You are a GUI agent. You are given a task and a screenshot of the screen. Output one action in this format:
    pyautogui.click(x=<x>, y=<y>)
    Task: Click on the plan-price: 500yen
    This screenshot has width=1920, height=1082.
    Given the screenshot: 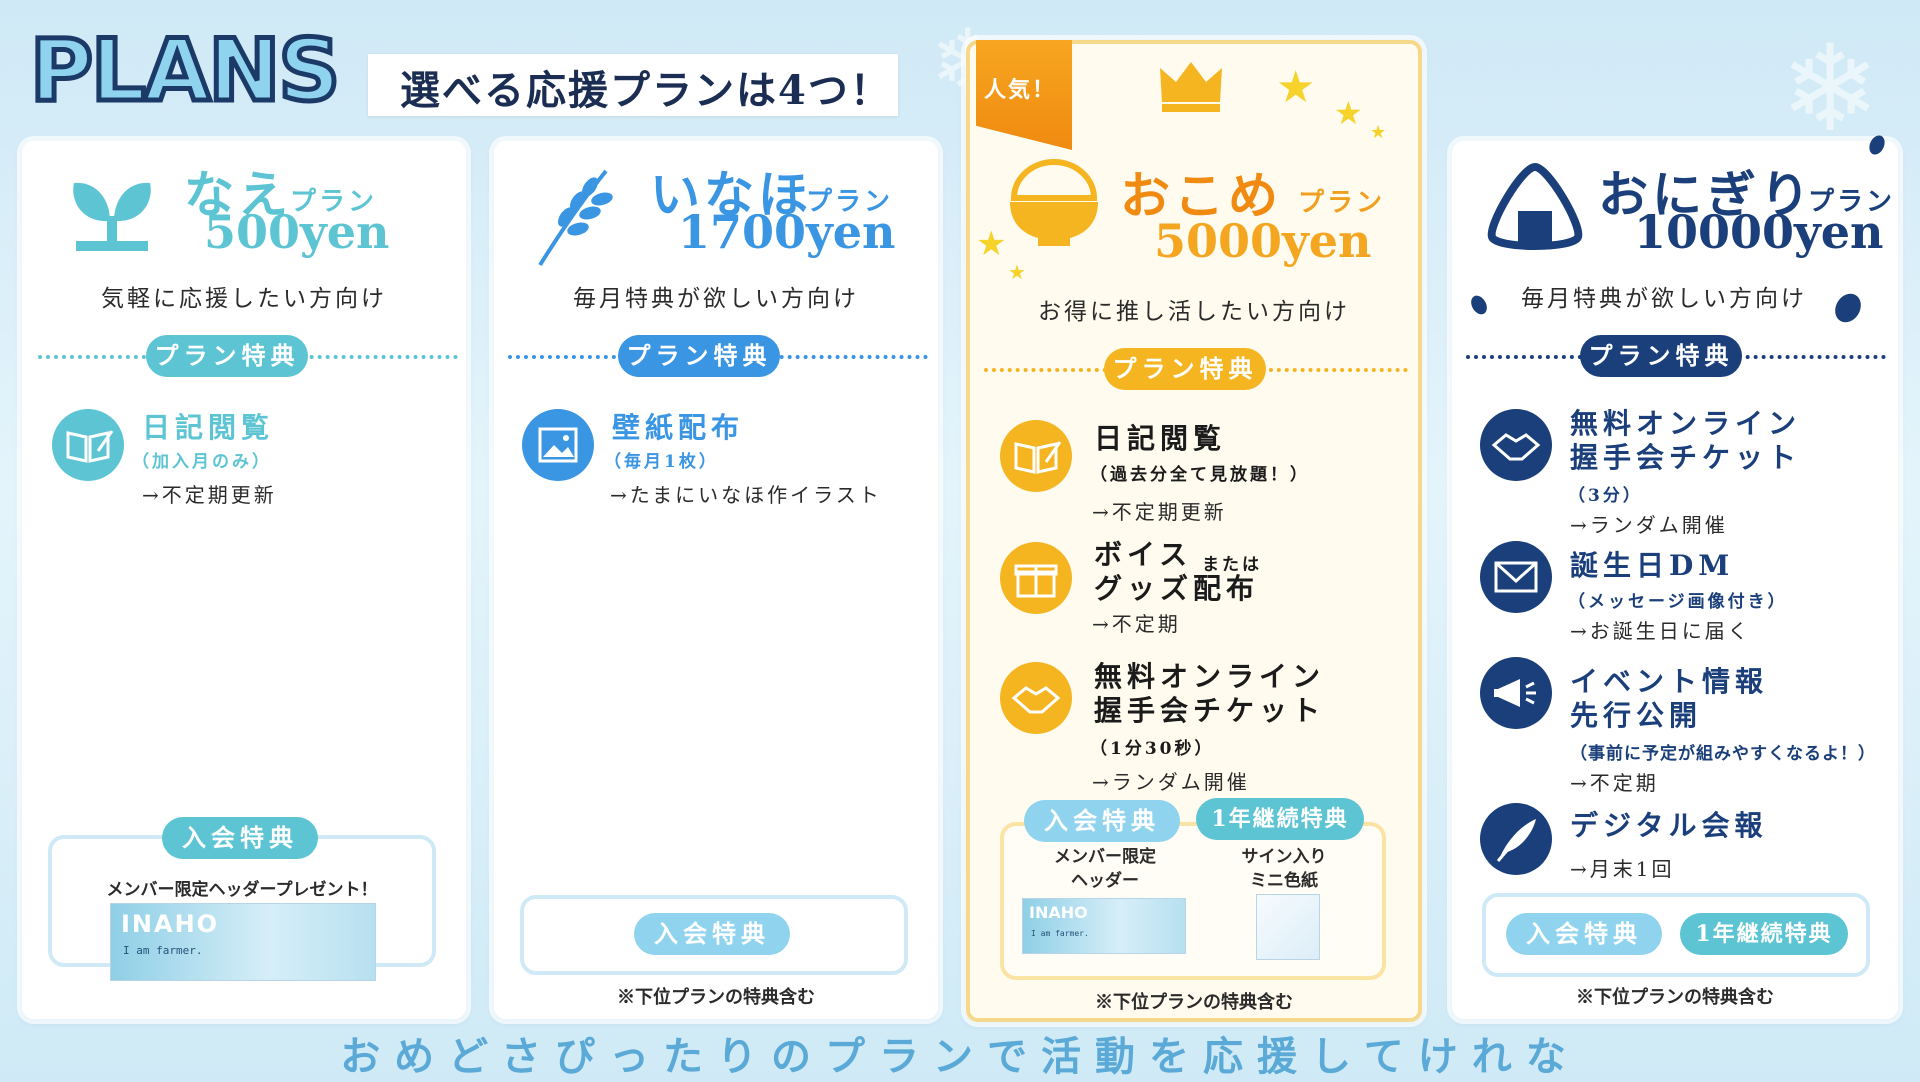 What is the action you would take?
    pyautogui.click(x=297, y=232)
    